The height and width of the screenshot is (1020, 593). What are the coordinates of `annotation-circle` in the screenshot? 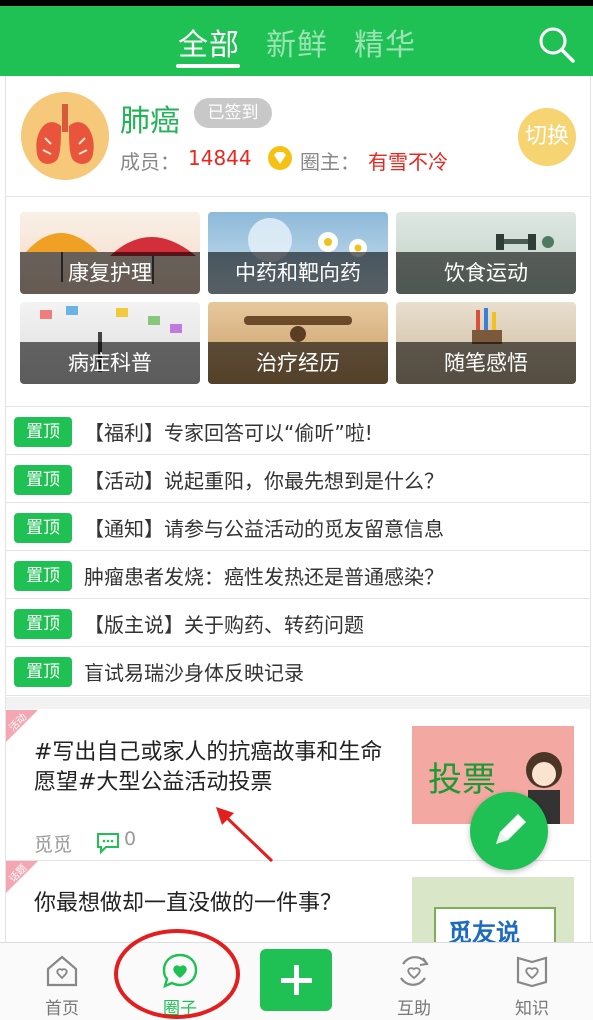 It's located at (177, 974).